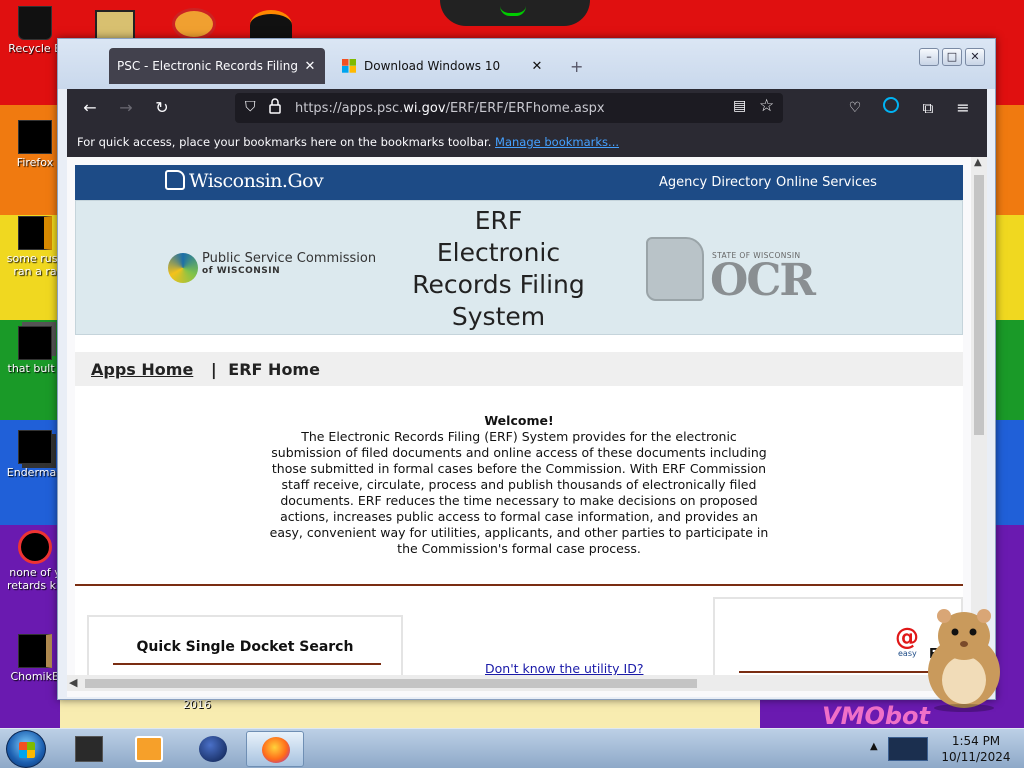 This screenshot has width=1024, height=768. I want to click on quick-search-title: Quick Single Docket Search, so click(245, 647).